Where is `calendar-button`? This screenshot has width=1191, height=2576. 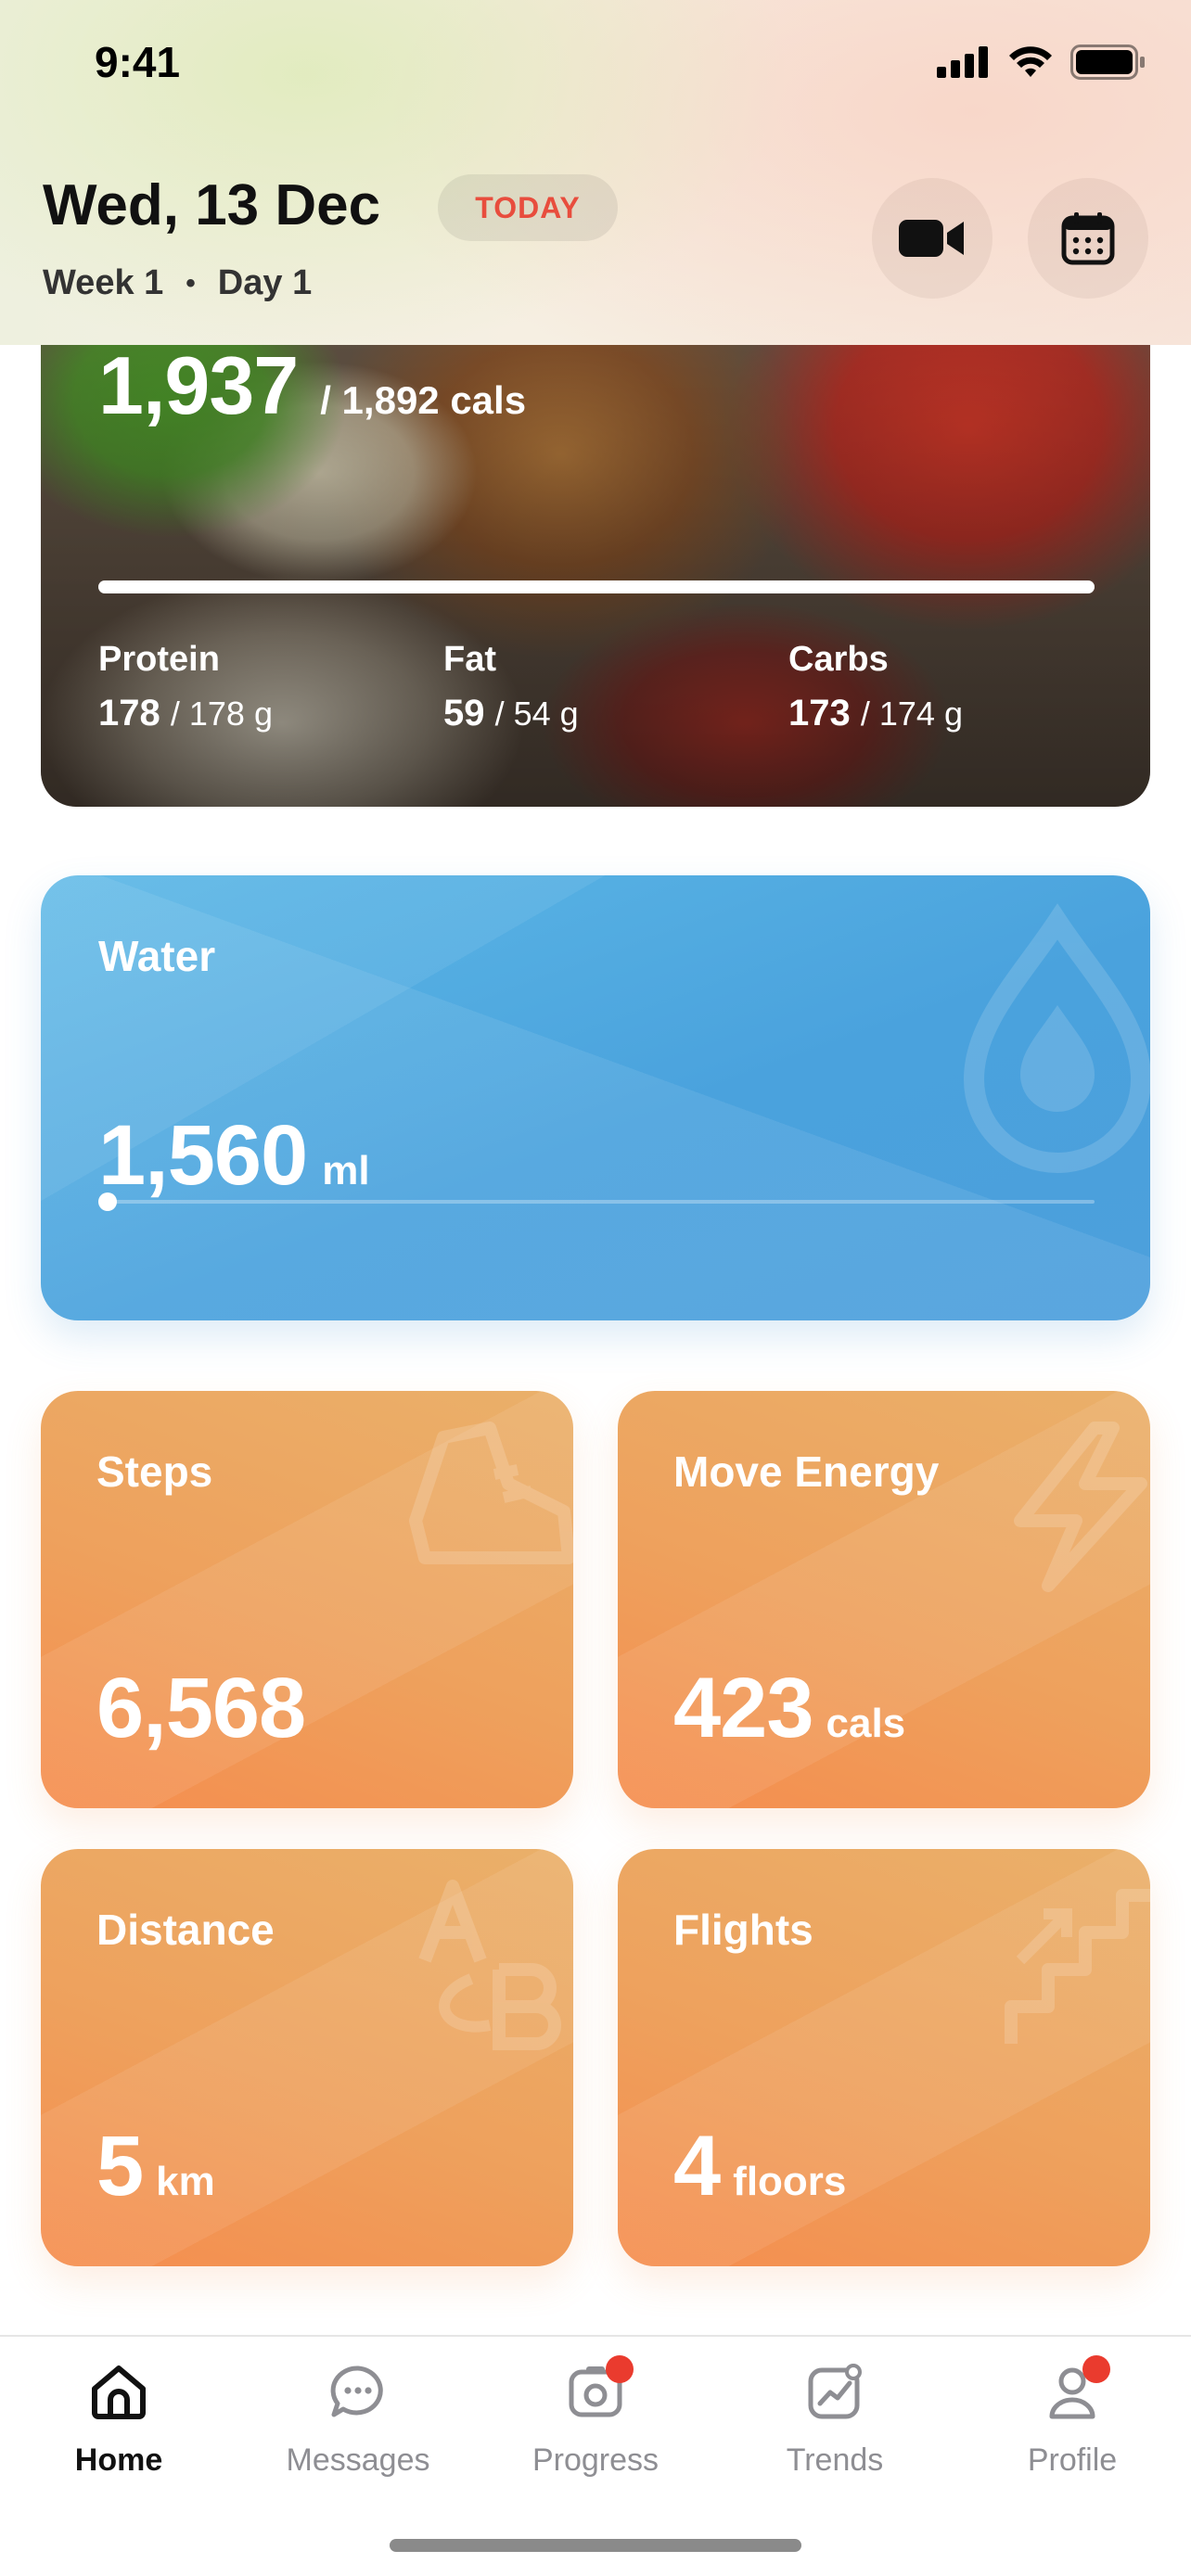 calendar-button is located at coordinates (1088, 239).